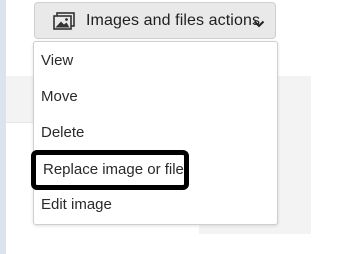 The image size is (340, 254). I want to click on image-icon, so click(64, 21).